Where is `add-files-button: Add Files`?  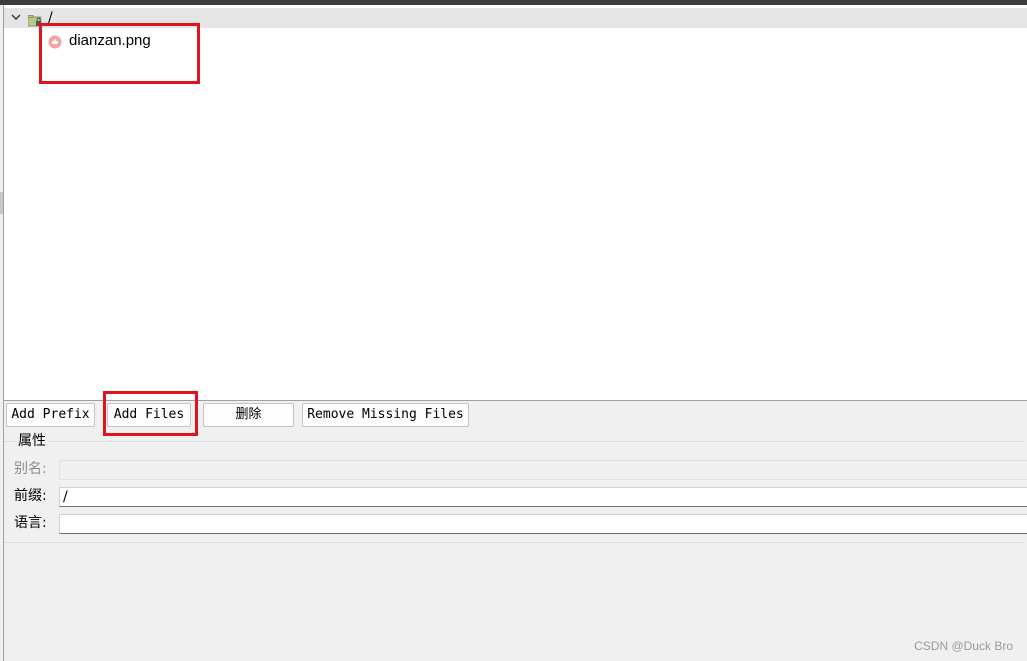
add-files-button: Add Files is located at coordinates (149, 415).